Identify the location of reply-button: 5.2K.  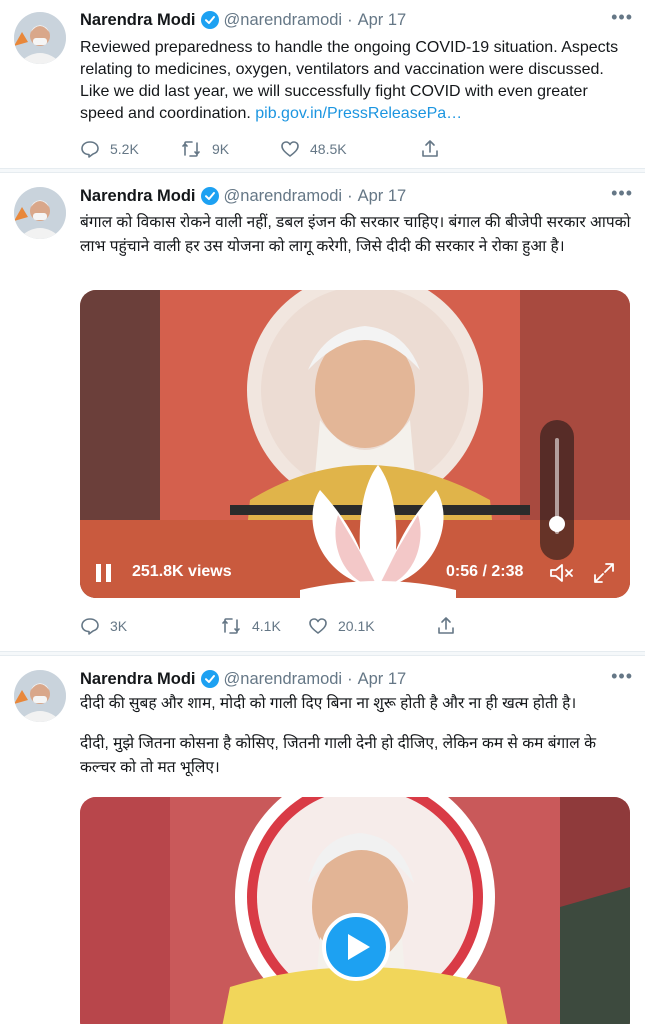
(130, 149).